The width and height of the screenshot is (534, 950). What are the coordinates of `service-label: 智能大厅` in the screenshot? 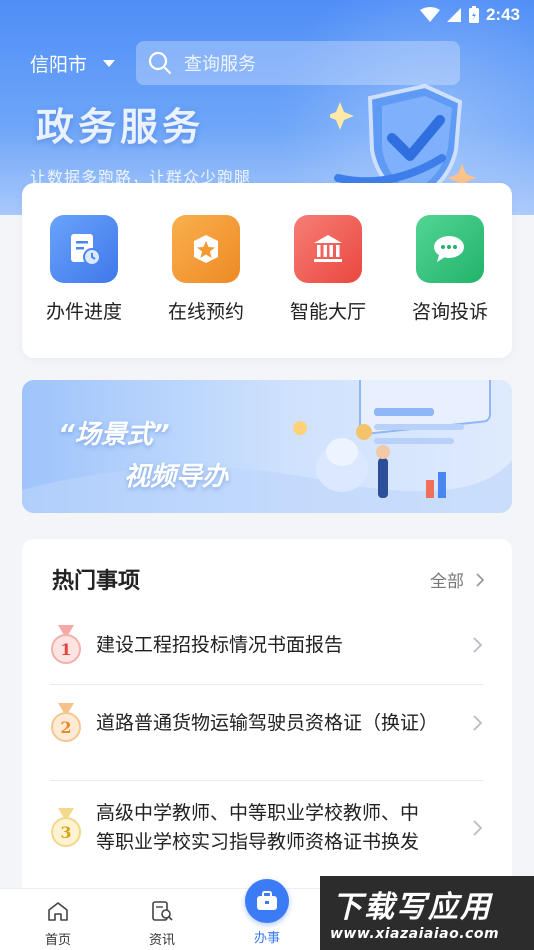 It's located at (327, 312).